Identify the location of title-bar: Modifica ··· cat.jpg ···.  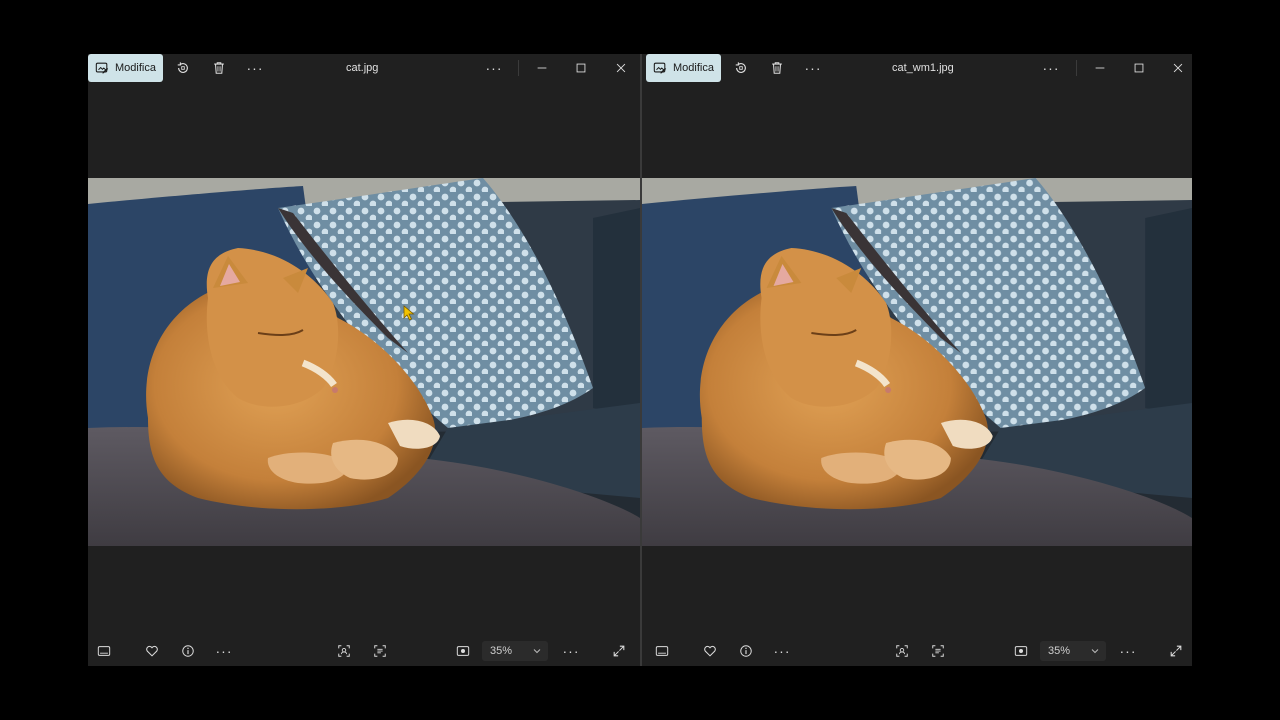
(364, 68).